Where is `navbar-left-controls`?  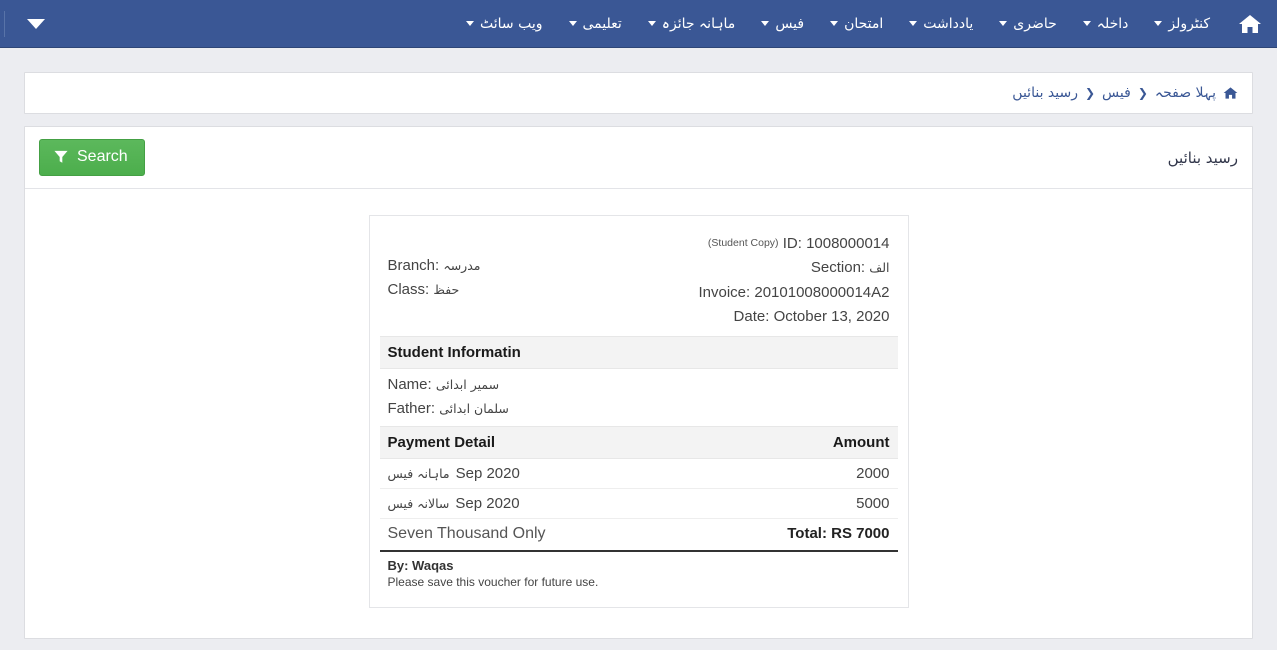
navbar-left-controls is located at coordinates (29, 23).